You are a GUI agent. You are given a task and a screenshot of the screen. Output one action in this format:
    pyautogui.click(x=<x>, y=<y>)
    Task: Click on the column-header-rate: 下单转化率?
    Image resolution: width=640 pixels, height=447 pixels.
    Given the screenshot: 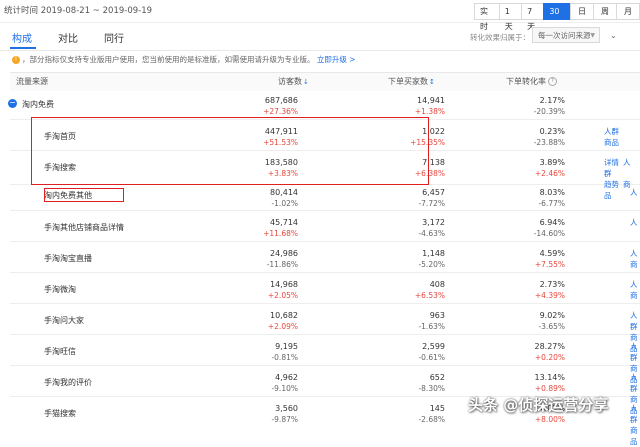 What is the action you would take?
    pyautogui.click(x=531, y=81)
    